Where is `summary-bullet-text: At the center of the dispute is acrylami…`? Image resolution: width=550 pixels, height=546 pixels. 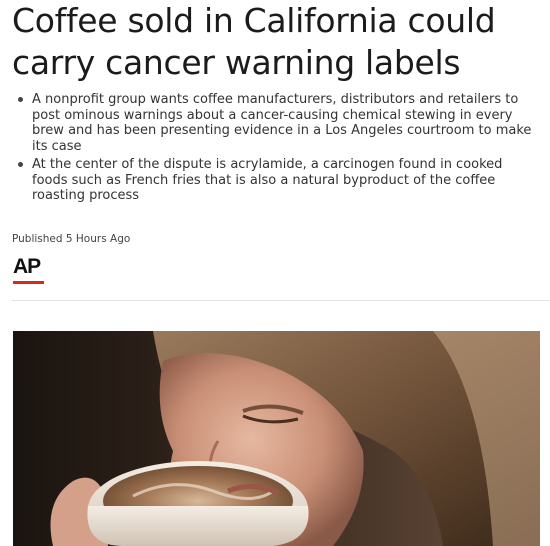 summary-bullet-text: At the center of the dispute is acrylami… is located at coordinates (267, 180).